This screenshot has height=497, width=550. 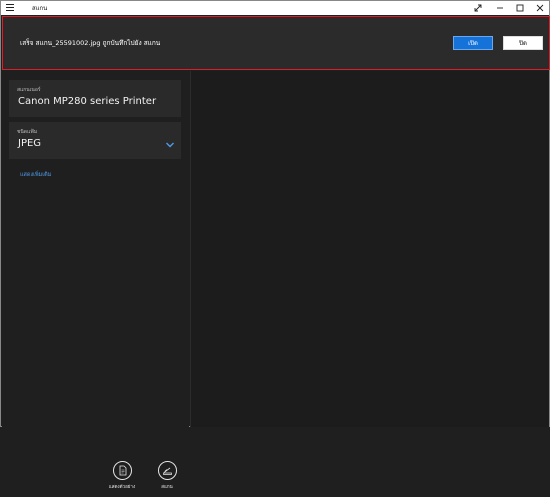 What do you see at coordinates (122, 470) in the screenshot?
I see `preview-icon` at bounding box center [122, 470].